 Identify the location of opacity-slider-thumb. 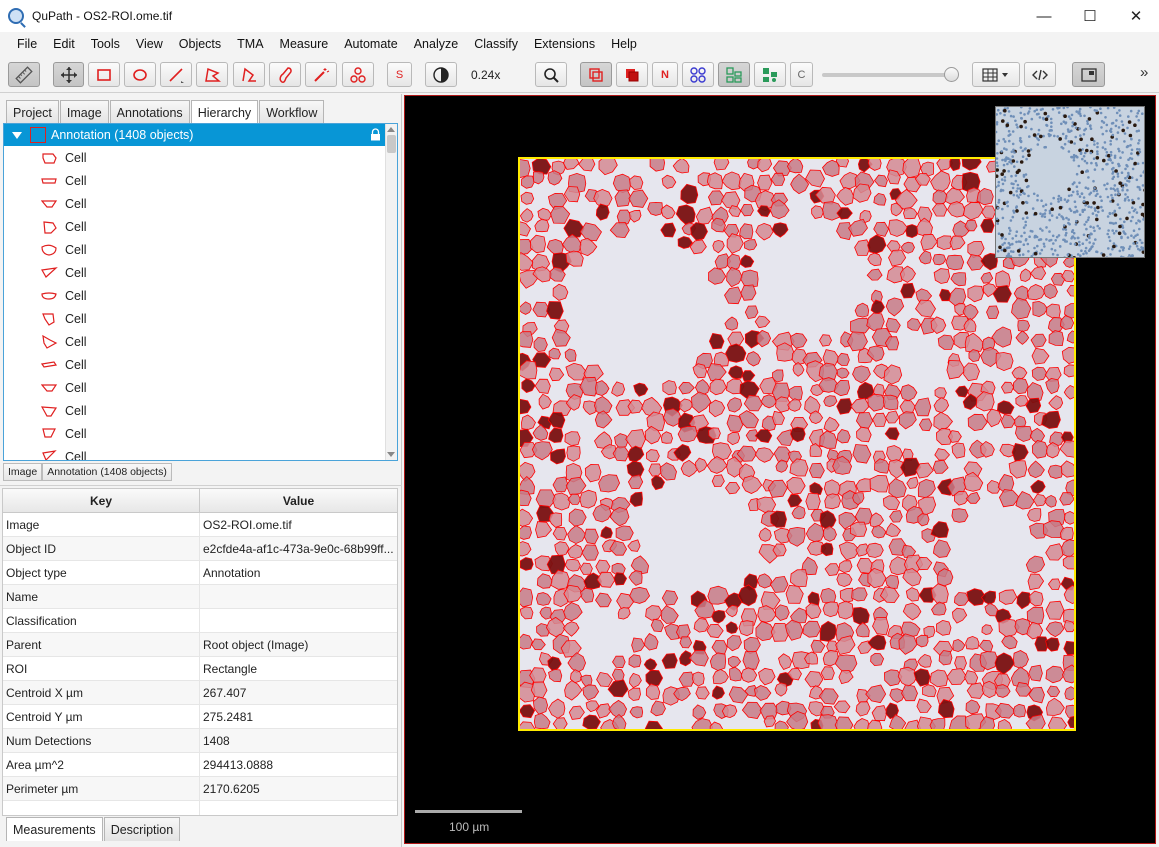
(951, 74).